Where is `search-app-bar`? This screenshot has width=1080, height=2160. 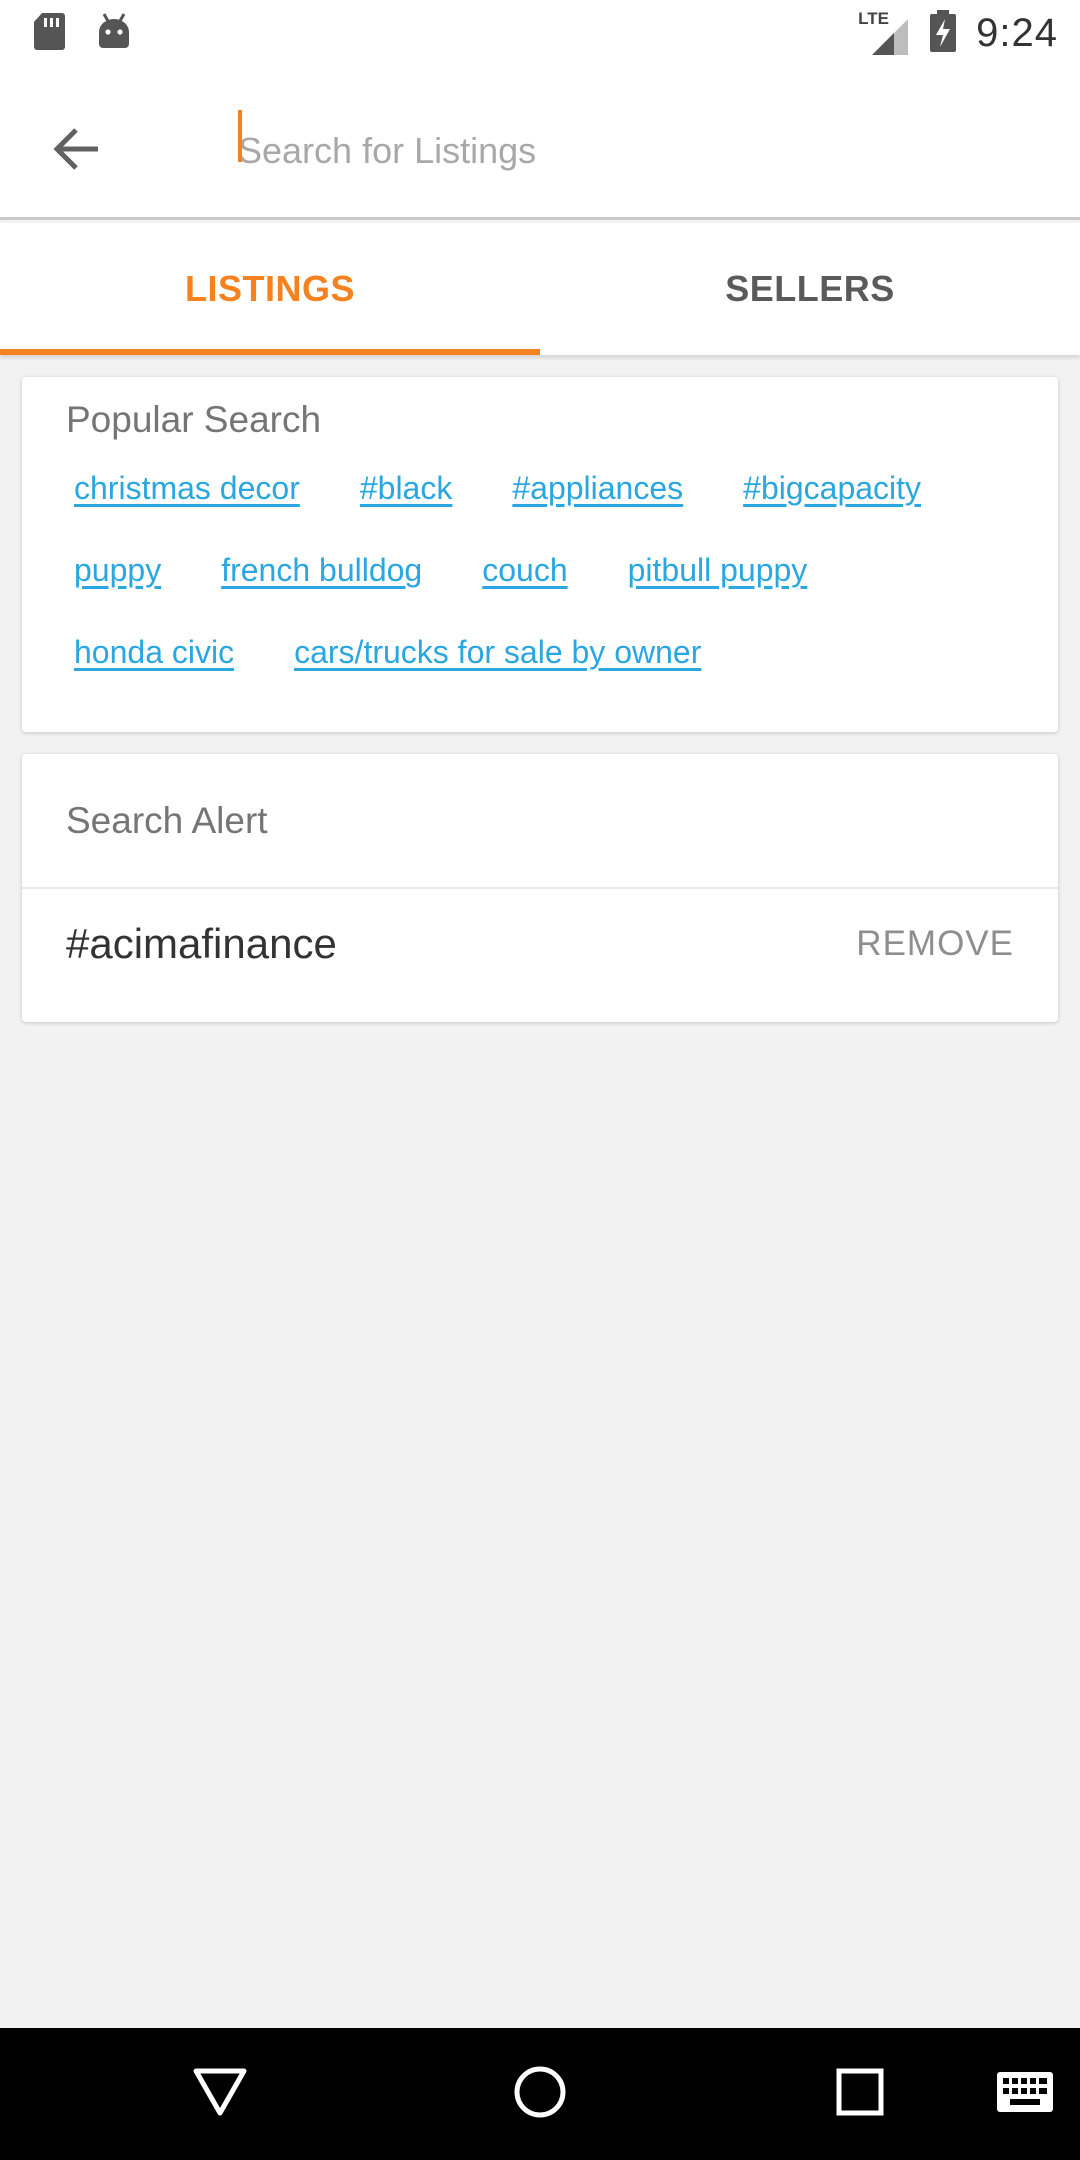
search-app-bar is located at coordinates (540, 143).